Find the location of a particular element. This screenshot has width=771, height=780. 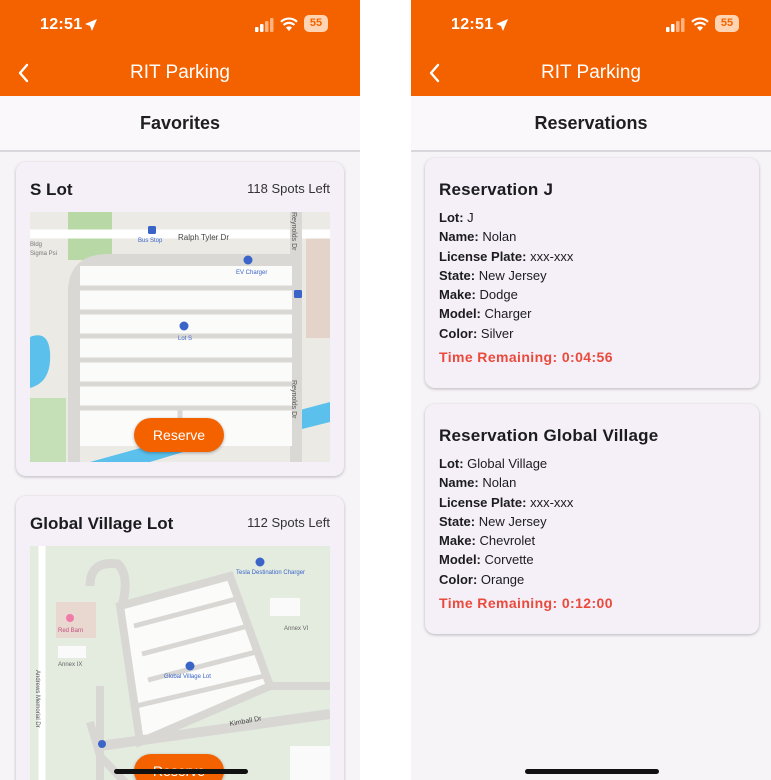

map-label-red-barn: Red Barn is located at coordinates (70, 631).